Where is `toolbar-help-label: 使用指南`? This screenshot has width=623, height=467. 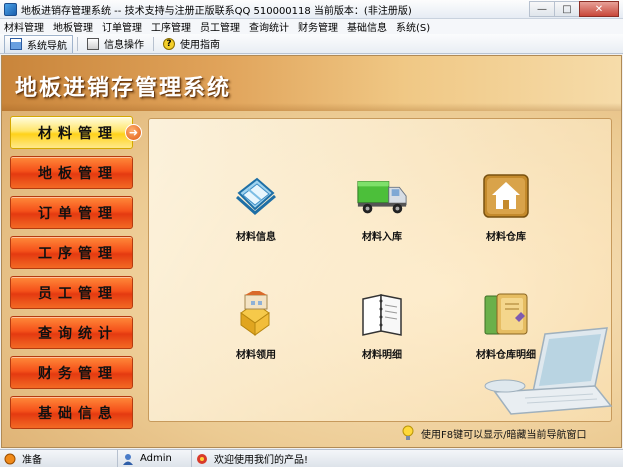
toolbar-help-label: 使用指南 is located at coordinates (200, 45).